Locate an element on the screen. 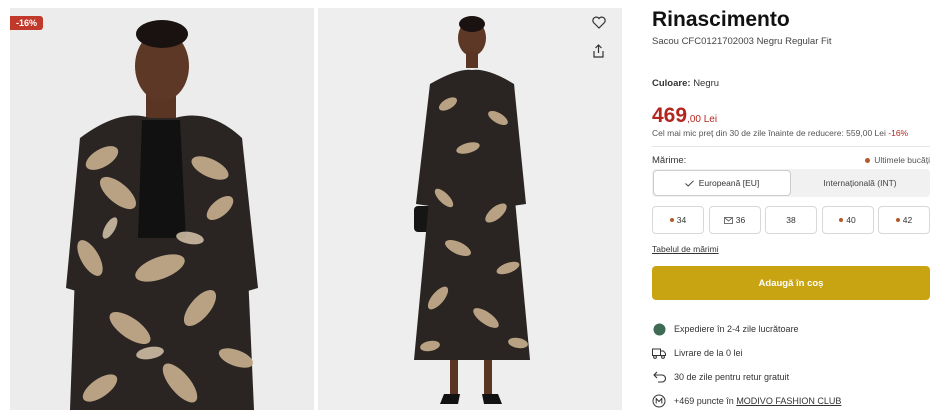  size-system-int-label: Internațională (INT) is located at coordinates (860, 183).